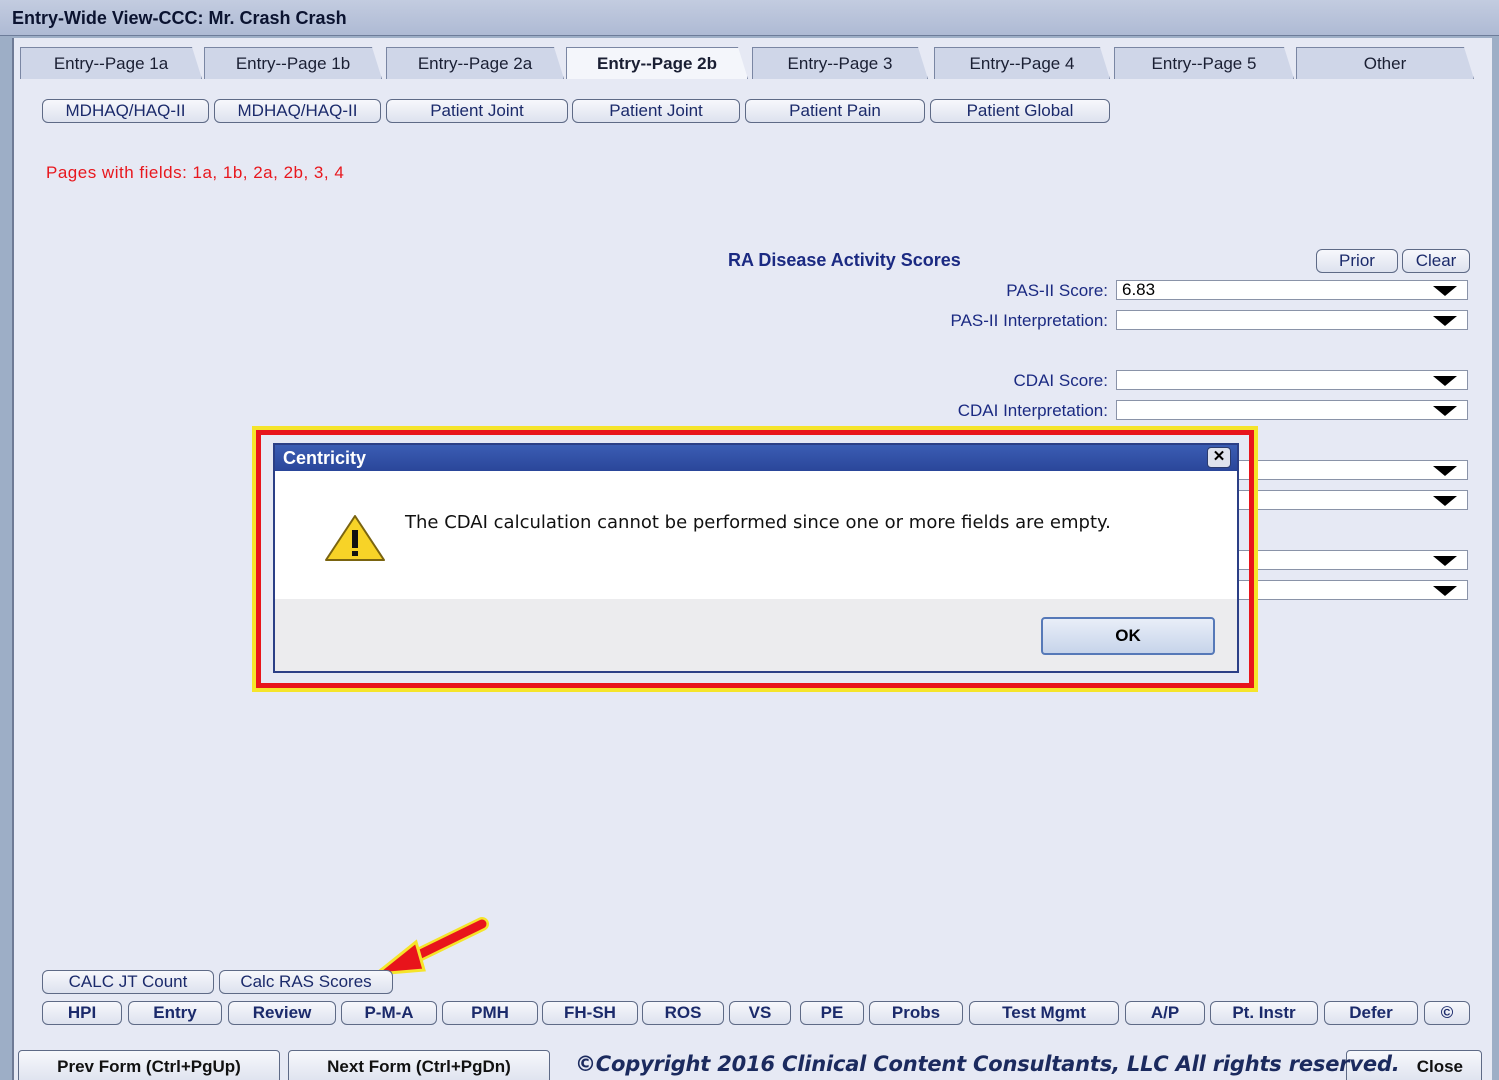 Image resolution: width=1499 pixels, height=1080 pixels. I want to click on pas-interpretation-label: PAS-II Interpretation:, so click(1029, 320).